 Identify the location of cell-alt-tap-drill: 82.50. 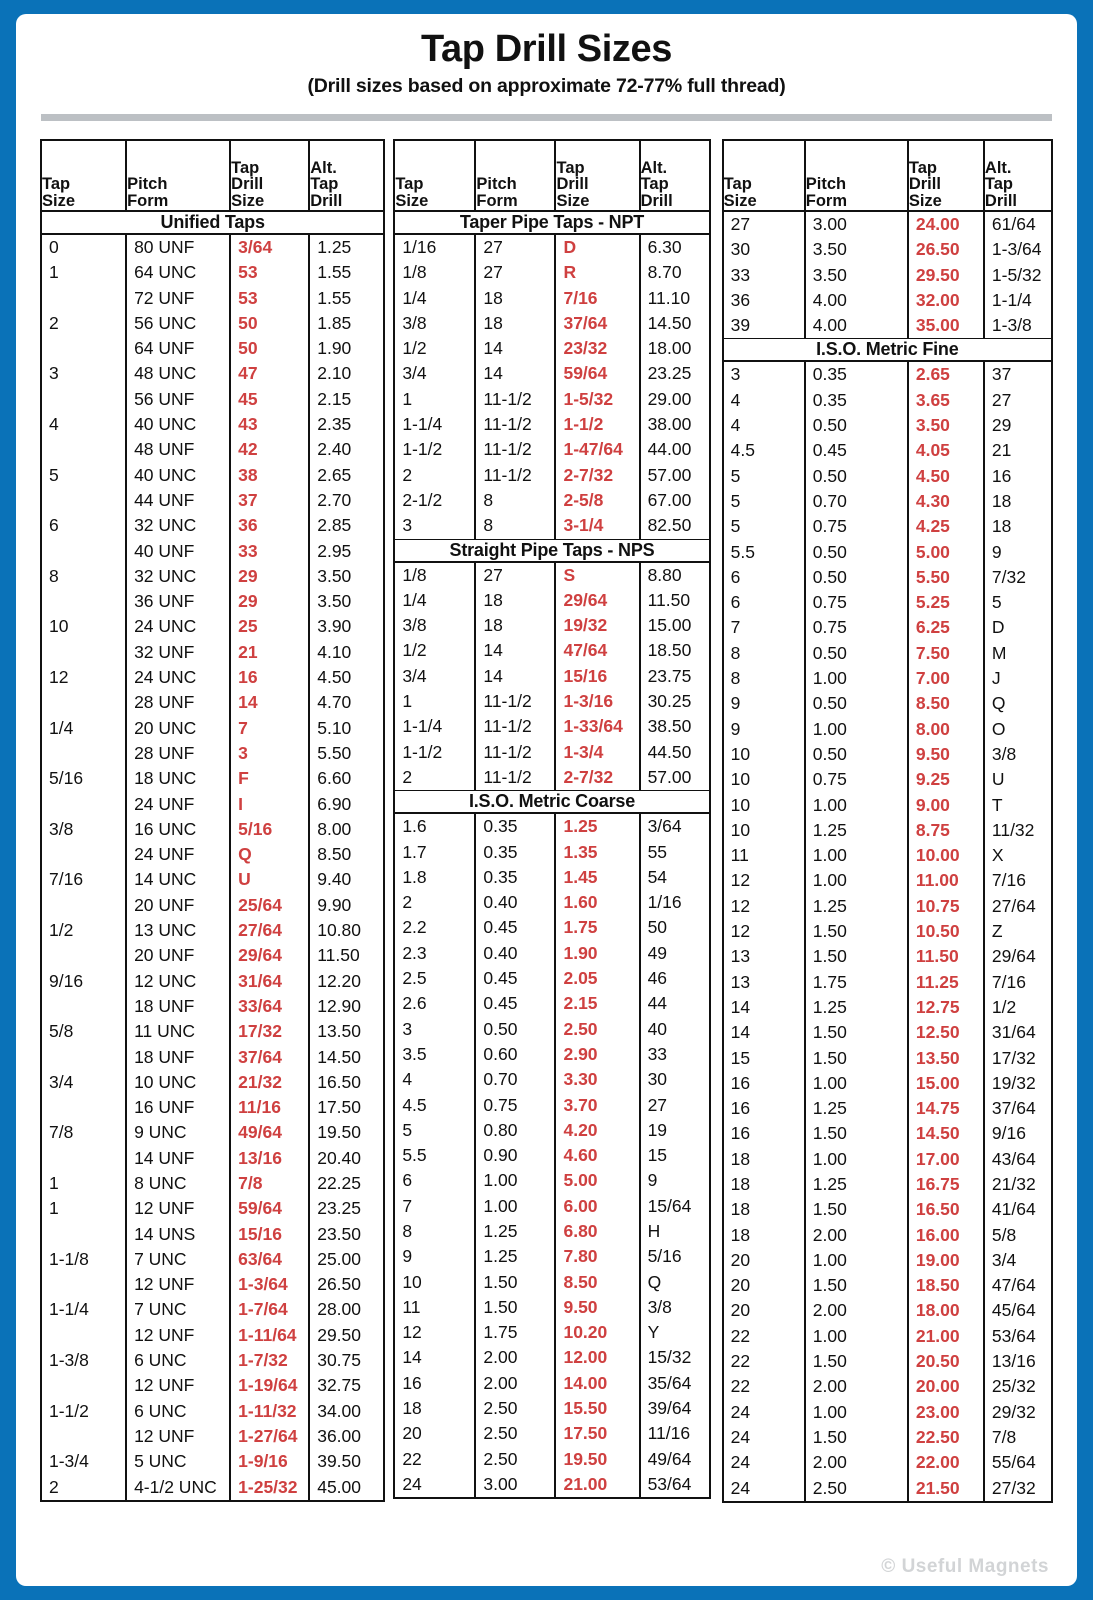
(669, 525).